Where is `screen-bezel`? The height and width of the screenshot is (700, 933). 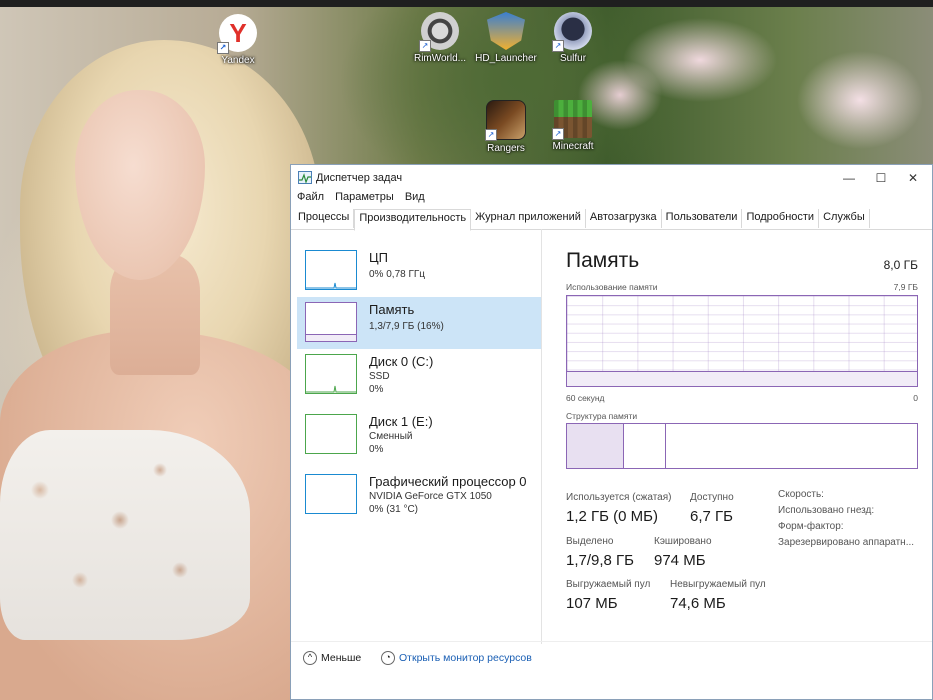
screen-bezel is located at coordinates (466, 3).